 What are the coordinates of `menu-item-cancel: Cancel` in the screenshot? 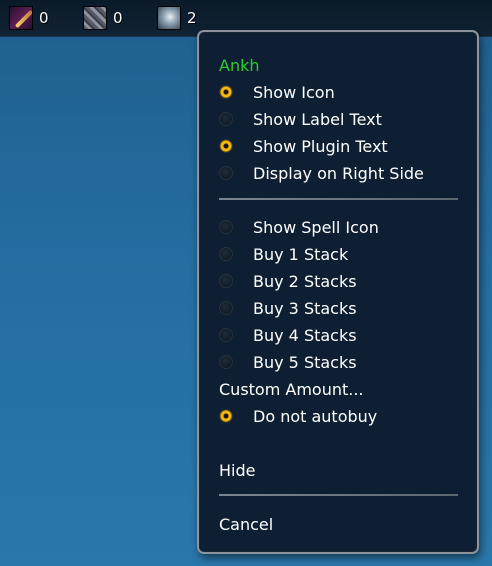 It's located at (246, 524).